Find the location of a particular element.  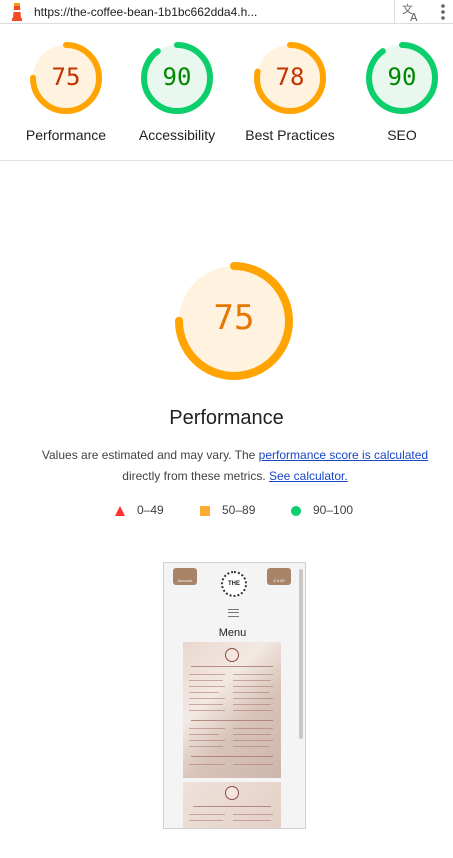

gauge-score: 78 is located at coordinates (290, 77).